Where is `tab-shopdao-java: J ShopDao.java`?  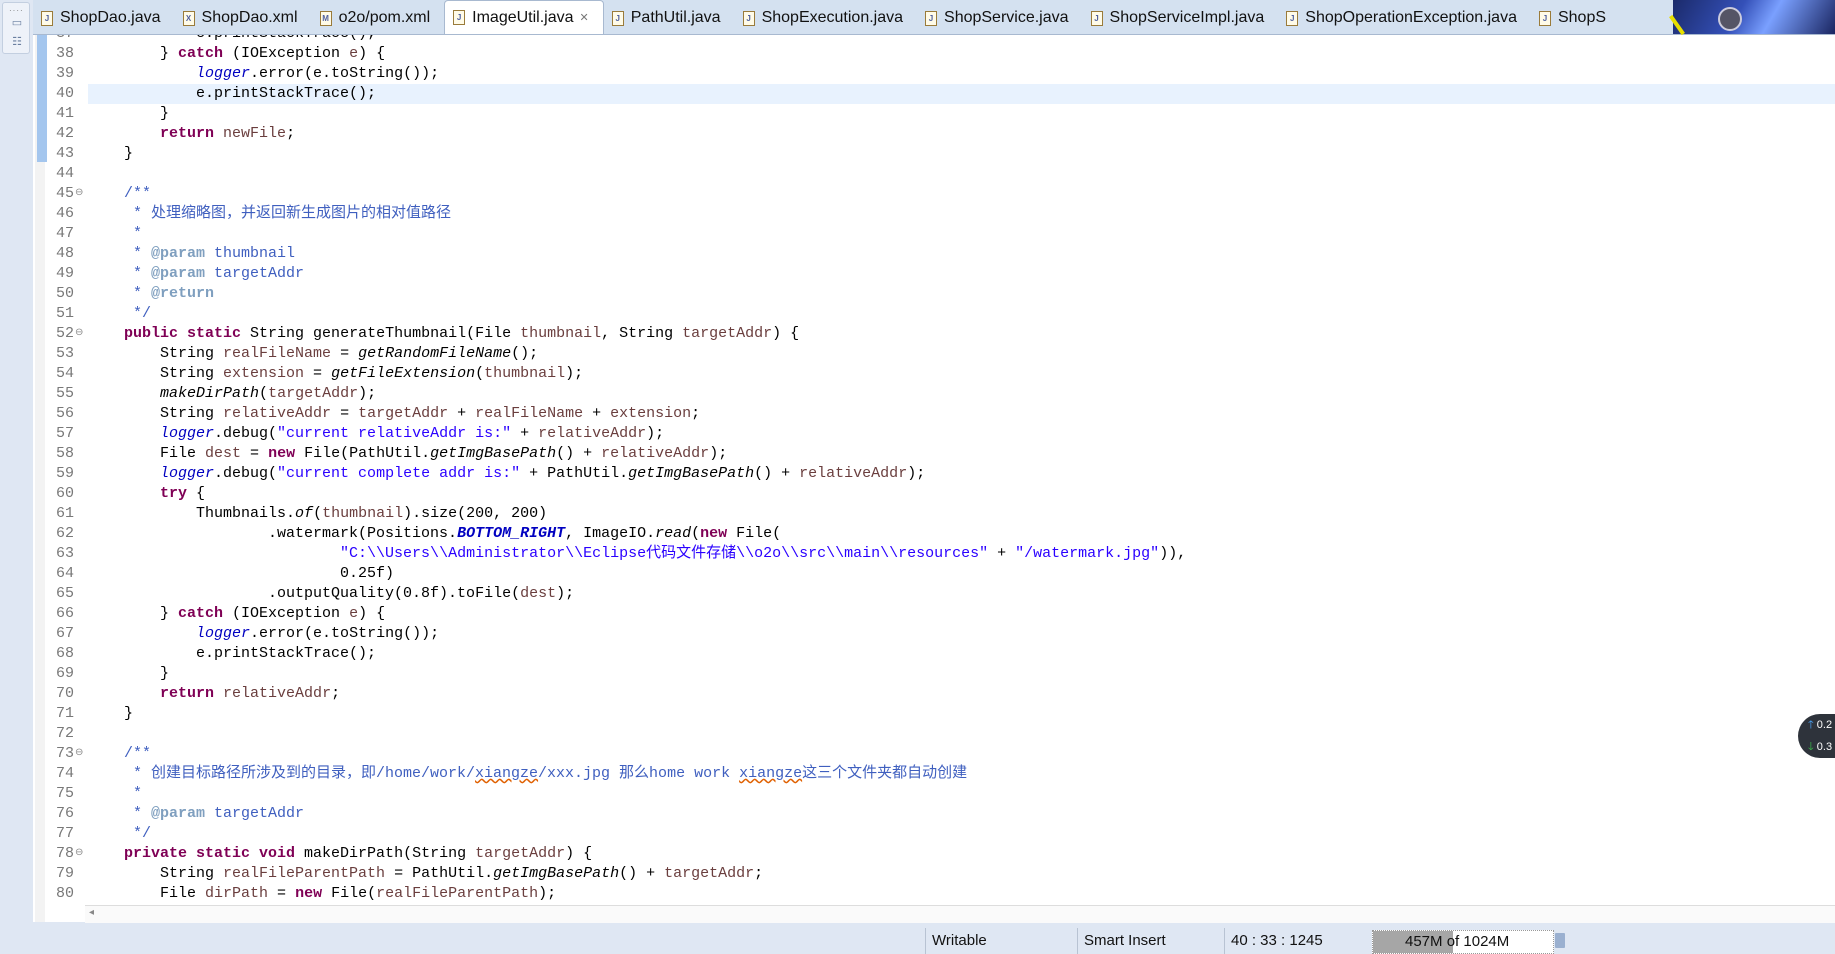
tab-shopdao-java: J ShopDao.java is located at coordinates (104, 18).